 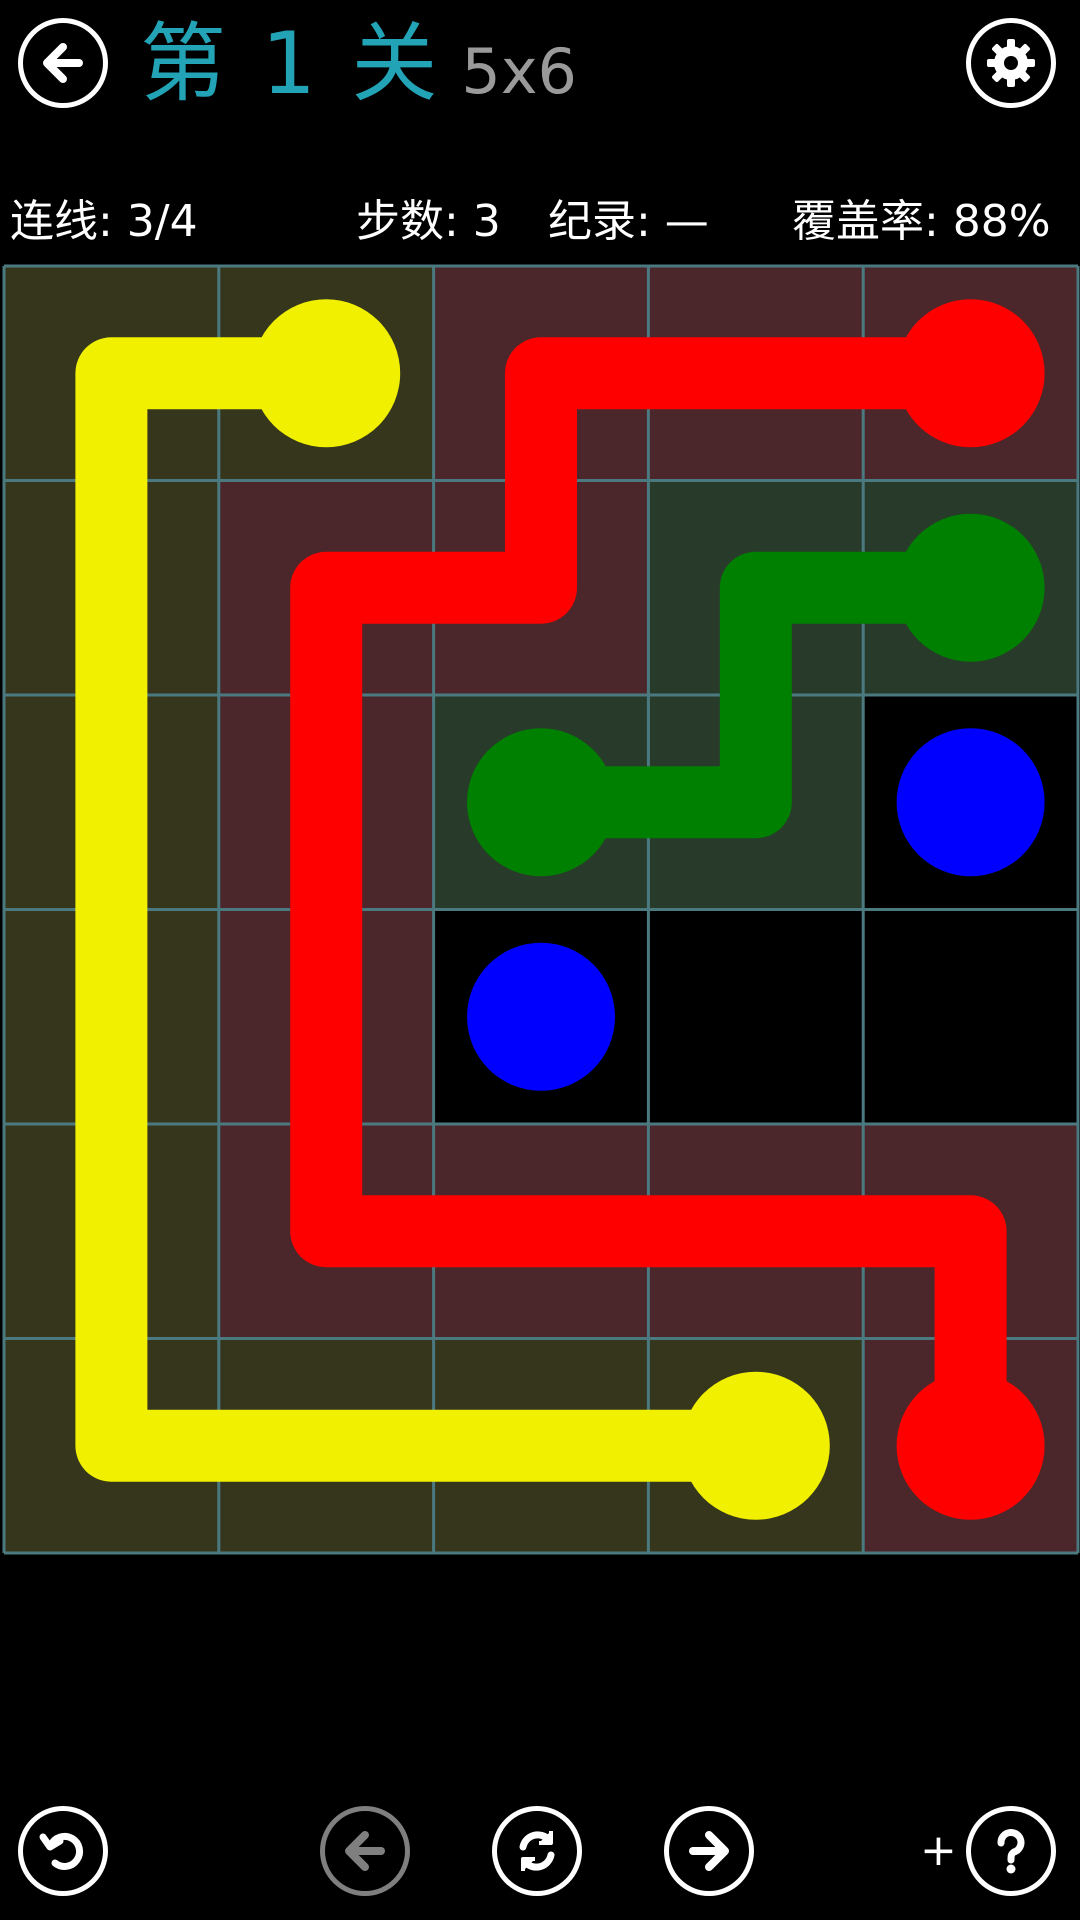 I want to click on next-level-button, so click(x=709, y=1851).